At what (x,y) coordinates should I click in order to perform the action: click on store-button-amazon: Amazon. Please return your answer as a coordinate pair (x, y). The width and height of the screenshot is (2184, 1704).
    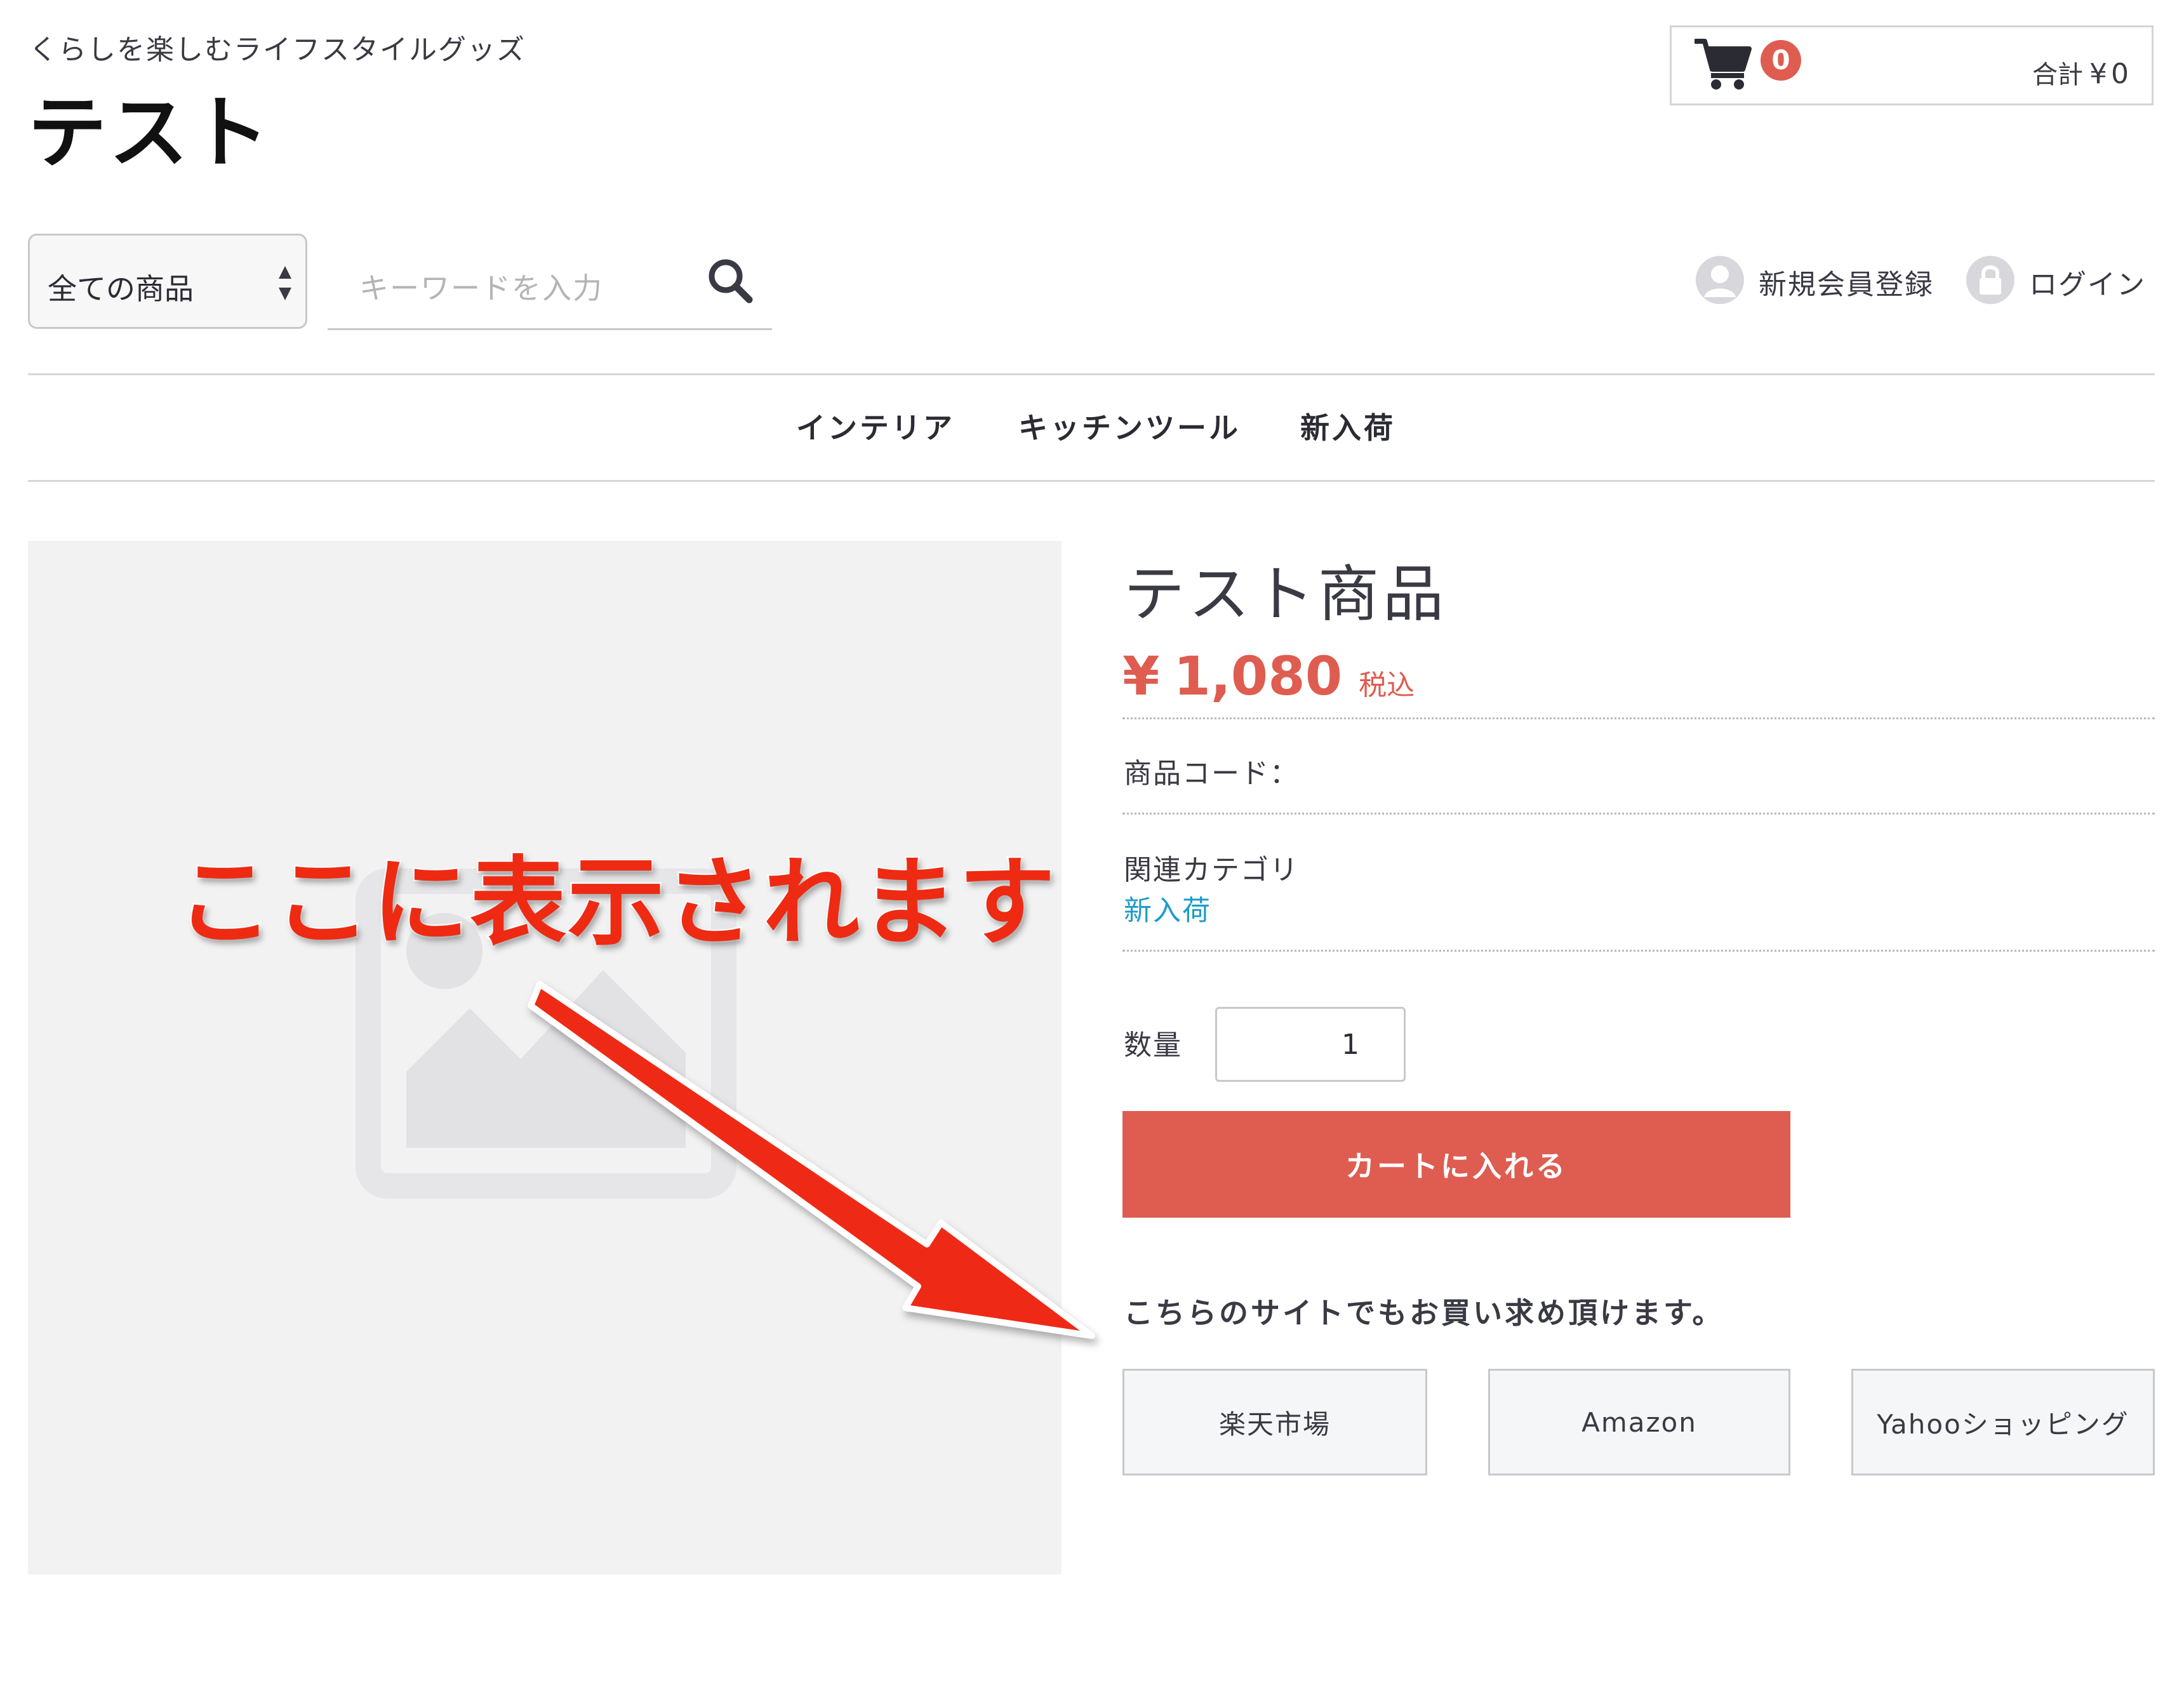
    Looking at the image, I should click on (1639, 1422).